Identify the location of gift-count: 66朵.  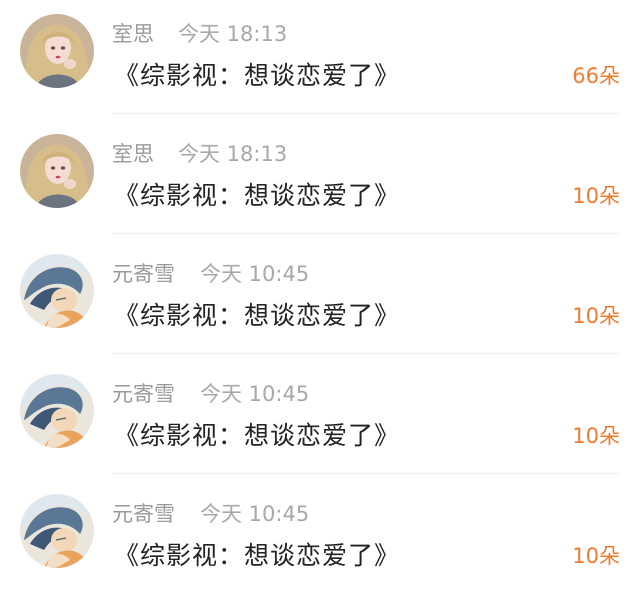
(596, 76).